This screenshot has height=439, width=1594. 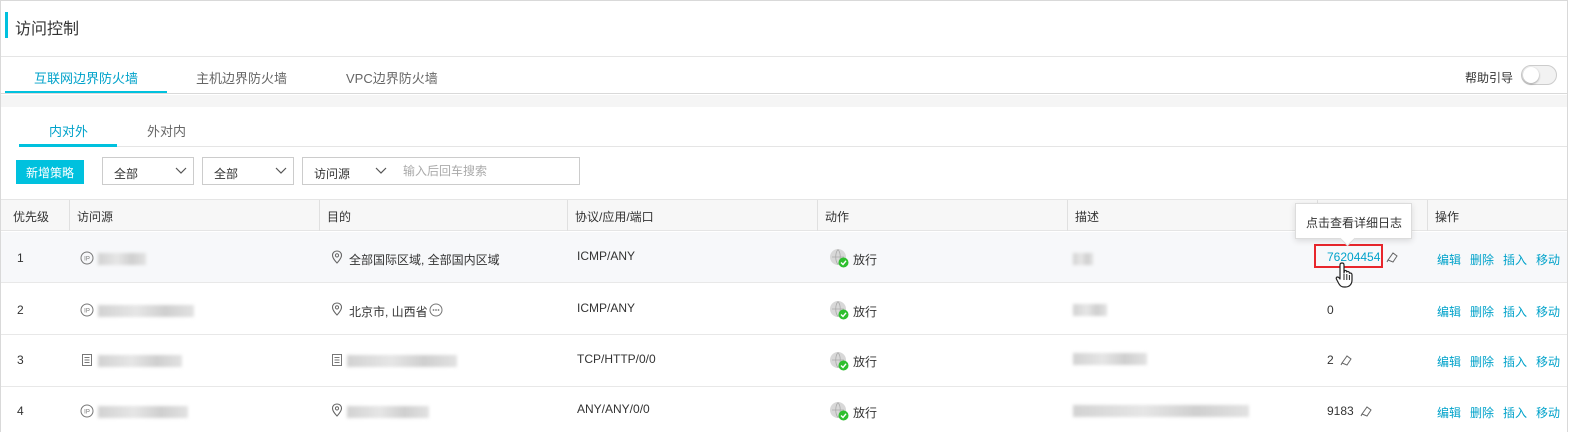 What do you see at coordinates (784, 127) in the screenshot?
I see `direction-tabs: 内对外 外对内` at bounding box center [784, 127].